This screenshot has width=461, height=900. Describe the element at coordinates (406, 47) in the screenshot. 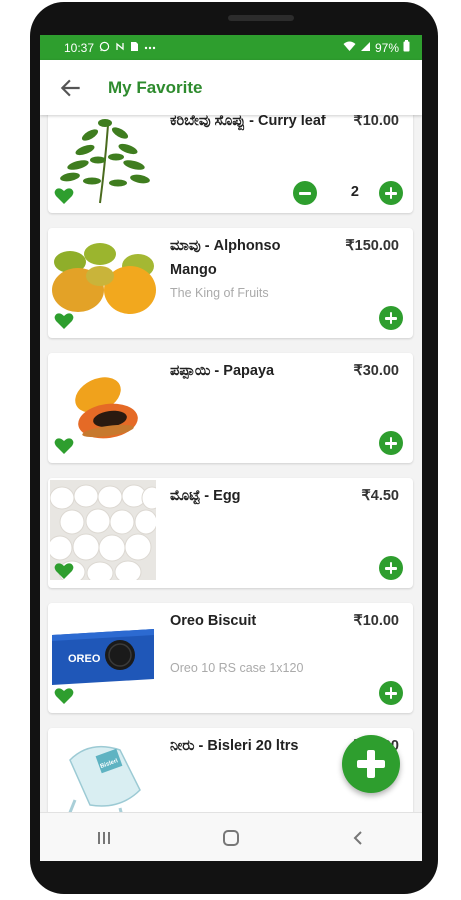

I see `battery-icon` at that location.